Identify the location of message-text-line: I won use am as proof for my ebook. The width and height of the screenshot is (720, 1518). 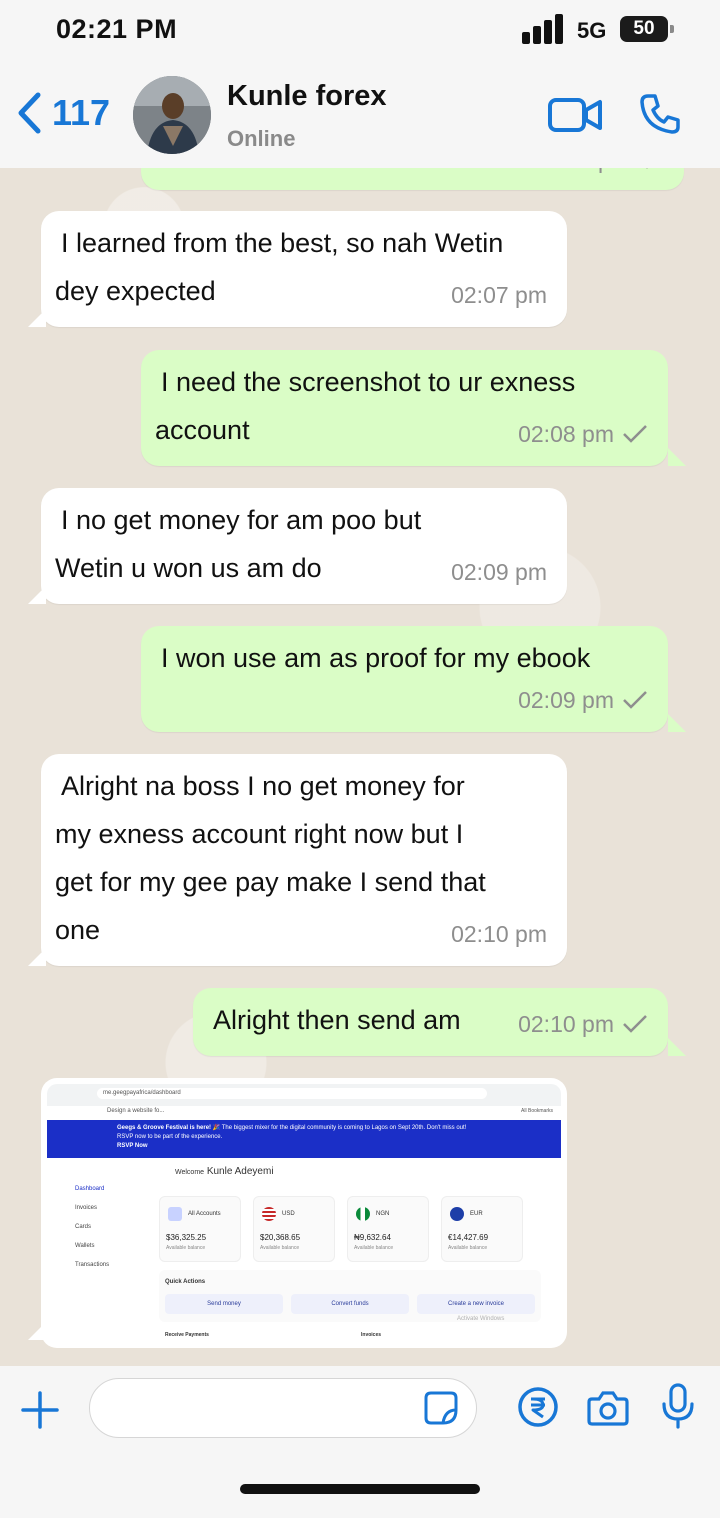
(376, 658).